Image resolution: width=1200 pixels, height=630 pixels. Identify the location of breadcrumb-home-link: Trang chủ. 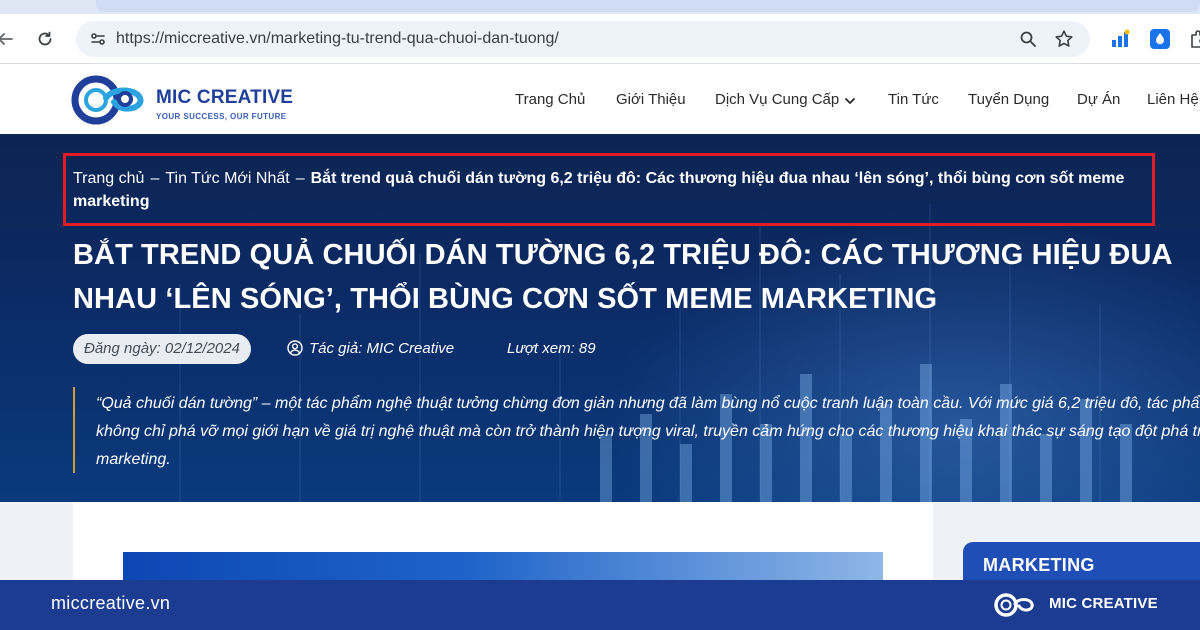
(108, 178).